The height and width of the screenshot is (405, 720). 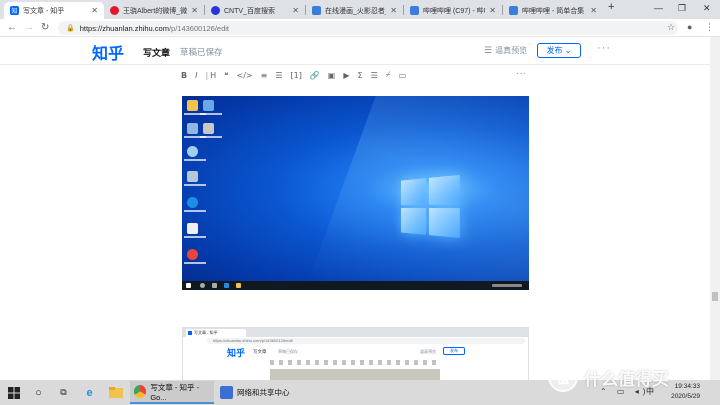 What do you see at coordinates (658, 8) in the screenshot?
I see `minimize-icon: —` at bounding box center [658, 8].